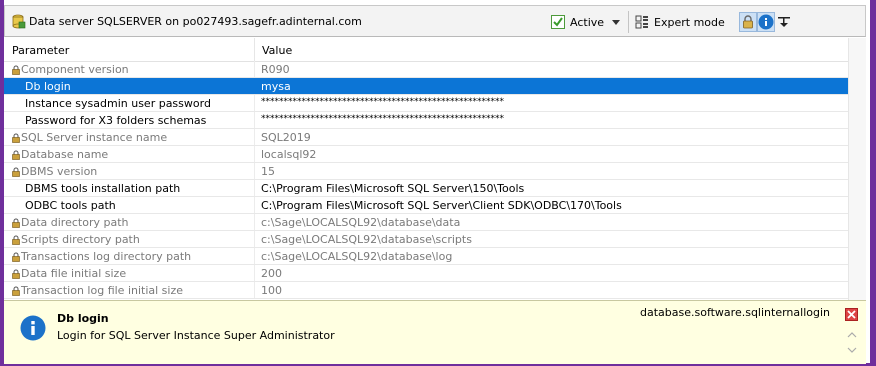 The height and width of the screenshot is (366, 876). I want to click on column-divider, so click(254, 49).